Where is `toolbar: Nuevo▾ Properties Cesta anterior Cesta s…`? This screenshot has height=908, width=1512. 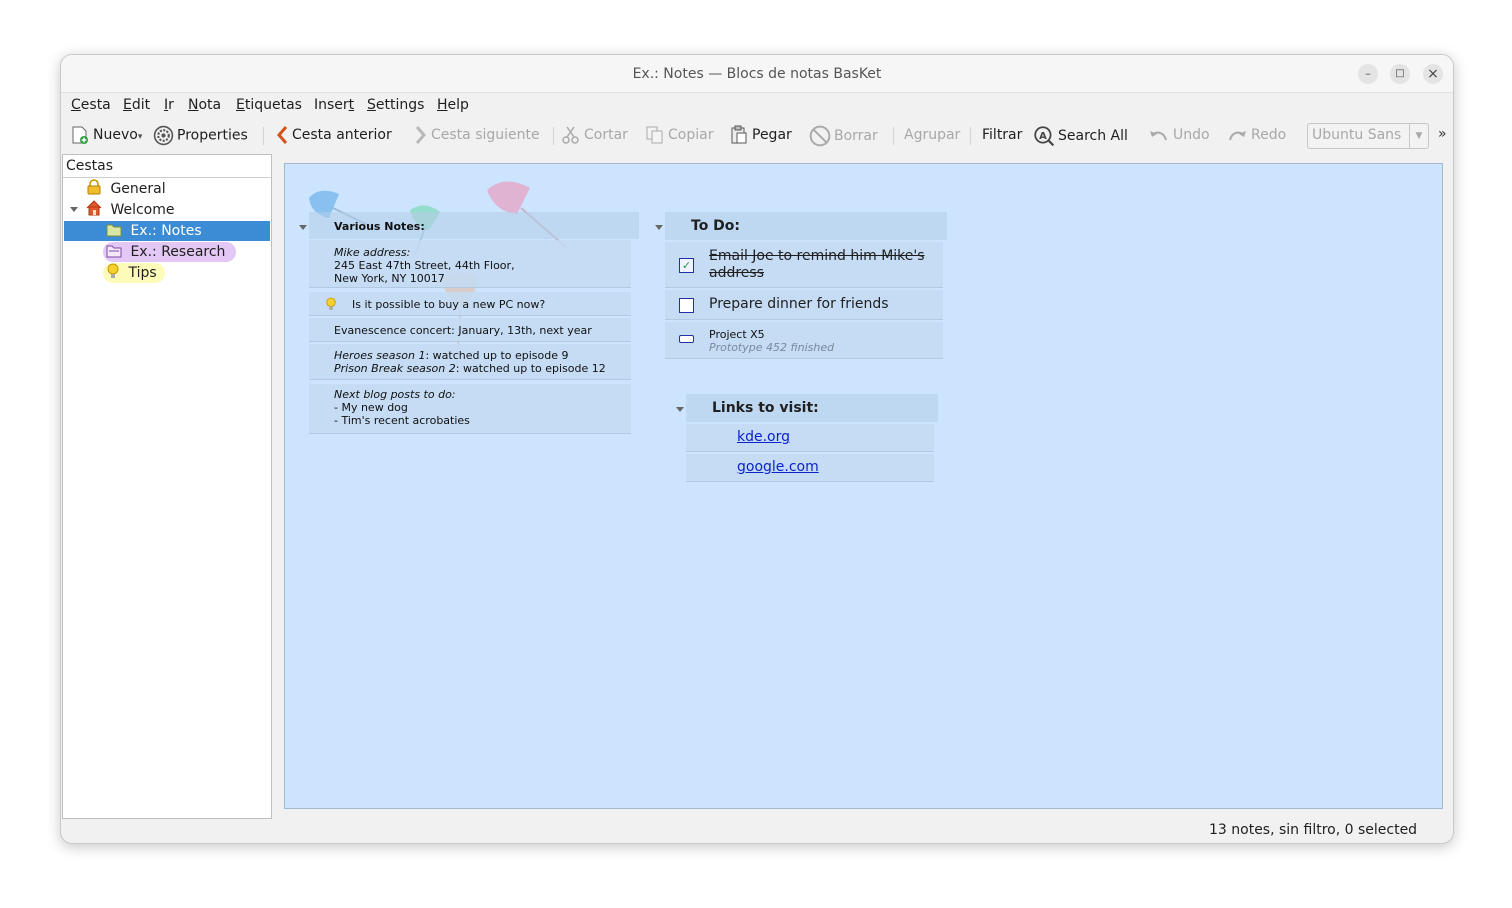
toolbar: Nuevo▾ Properties Cesta anterior Cesta s… is located at coordinates (757, 135).